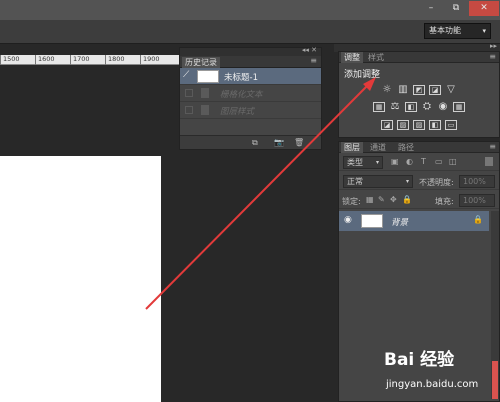 This screenshot has height=402, width=500. Describe the element at coordinates (250, 10) in the screenshot. I see `title-bar: – ⧉ ✕` at that location.